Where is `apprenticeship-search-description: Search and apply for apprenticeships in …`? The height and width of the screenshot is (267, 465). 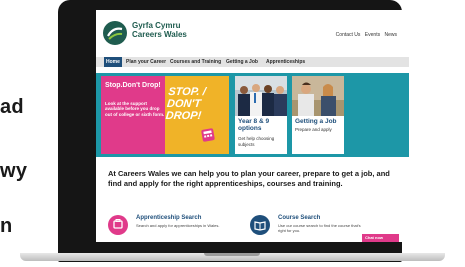 apprenticeship-search-description: Search and apply for apprenticeships in … is located at coordinates (178, 225).